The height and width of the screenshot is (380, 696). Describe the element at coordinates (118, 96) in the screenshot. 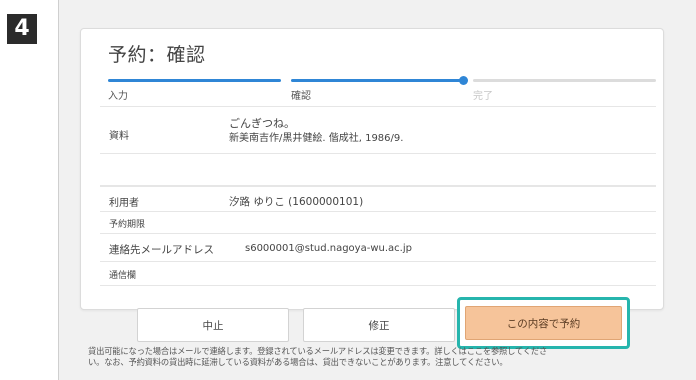

I see `progress-label-input: 入力` at that location.